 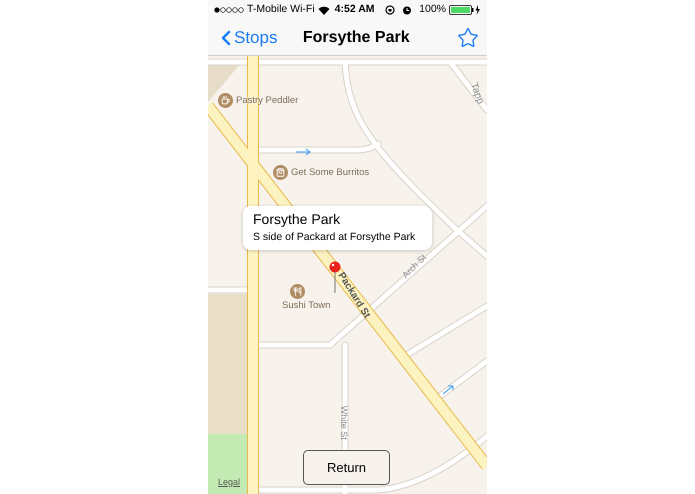 I want to click on clock-time: 4:52 AM, so click(x=354, y=10).